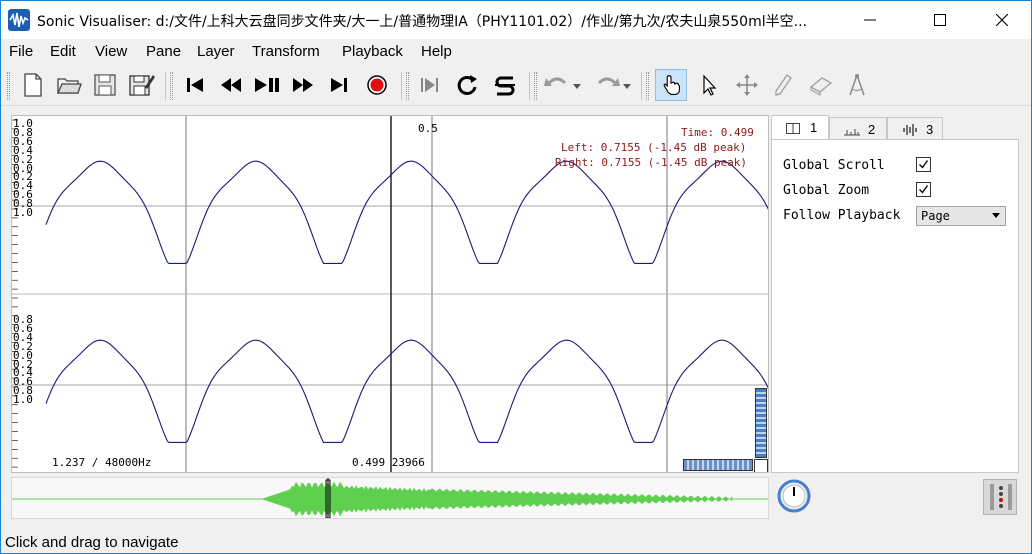  Describe the element at coordinates (961, 216) in the screenshot. I see `follow-playback-select: Page` at that location.